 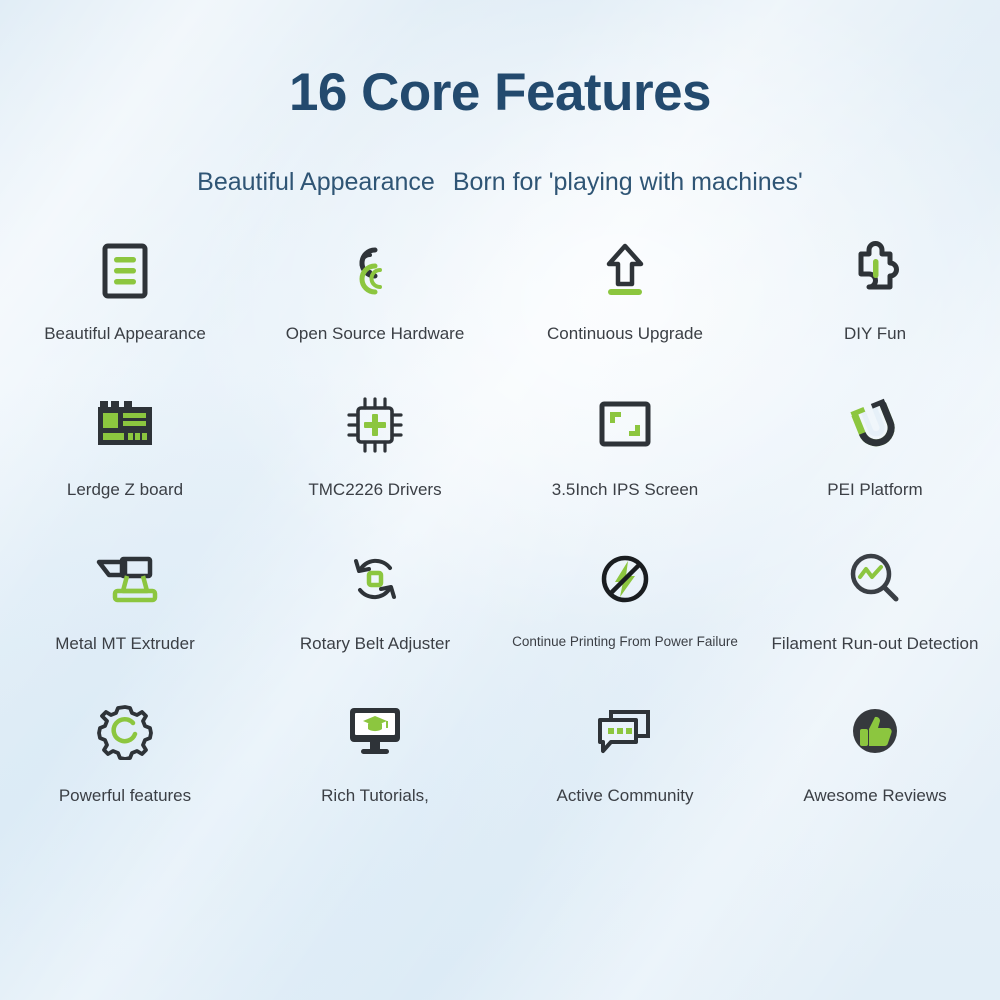 I want to click on magnifier-wave-icon, so click(x=875, y=579).